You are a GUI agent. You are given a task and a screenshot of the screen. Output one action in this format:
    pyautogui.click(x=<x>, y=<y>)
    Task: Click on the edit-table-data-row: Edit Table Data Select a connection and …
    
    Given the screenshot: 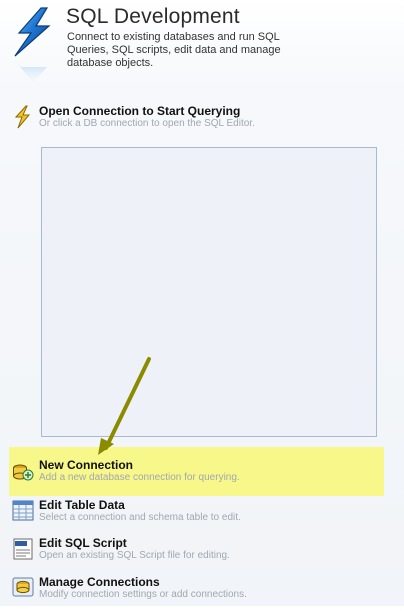 What is the action you would take?
    pyautogui.click(x=202, y=516)
    